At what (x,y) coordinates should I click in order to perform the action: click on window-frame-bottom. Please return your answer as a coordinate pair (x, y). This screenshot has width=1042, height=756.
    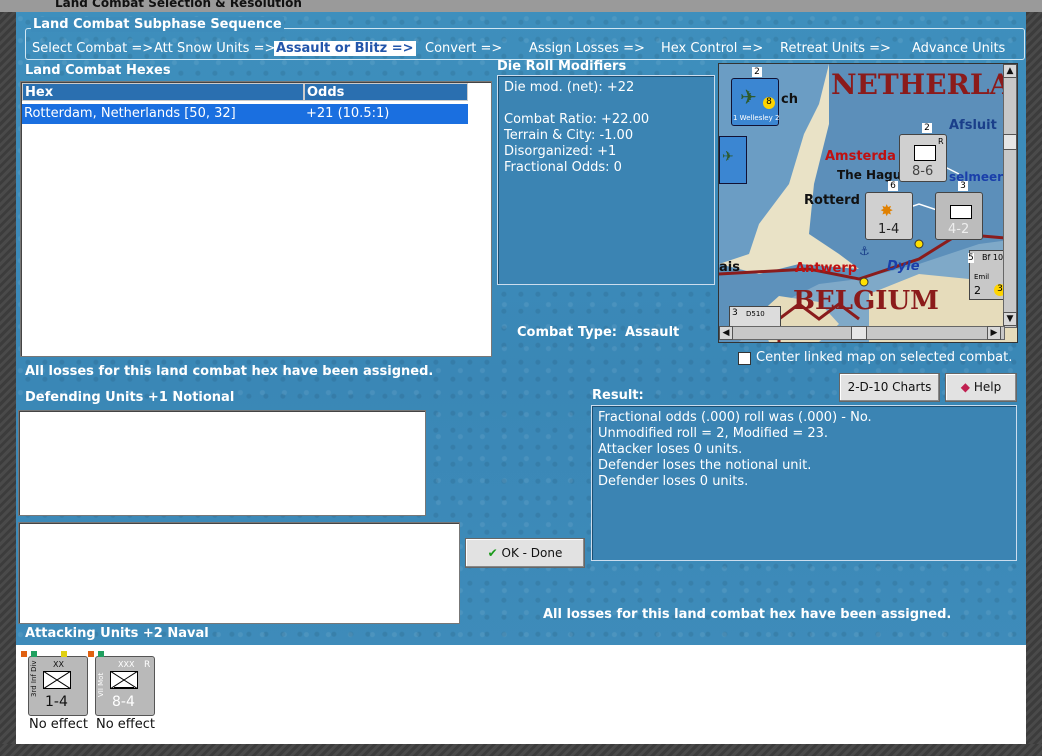
    Looking at the image, I should click on (521, 750).